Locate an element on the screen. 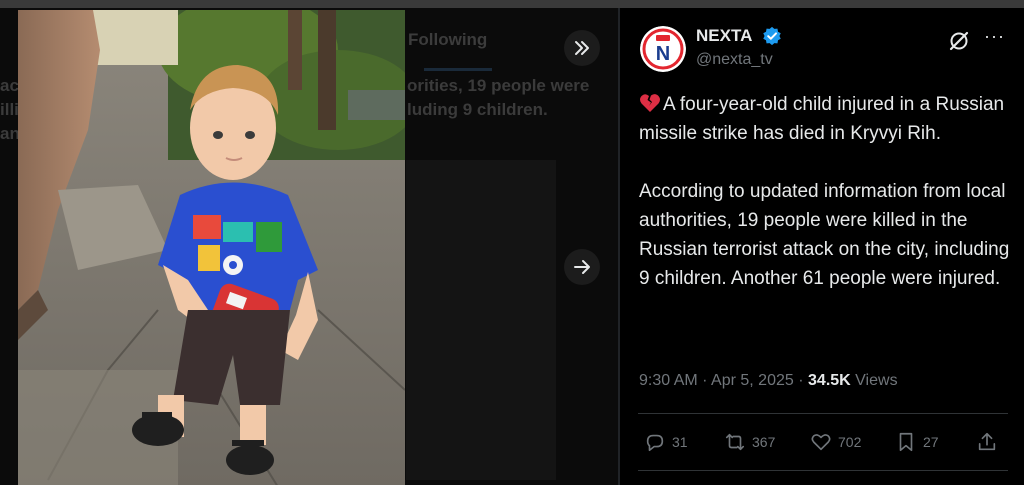 This screenshot has width=1024, height=485. bookmark-icon is located at coordinates (906, 442).